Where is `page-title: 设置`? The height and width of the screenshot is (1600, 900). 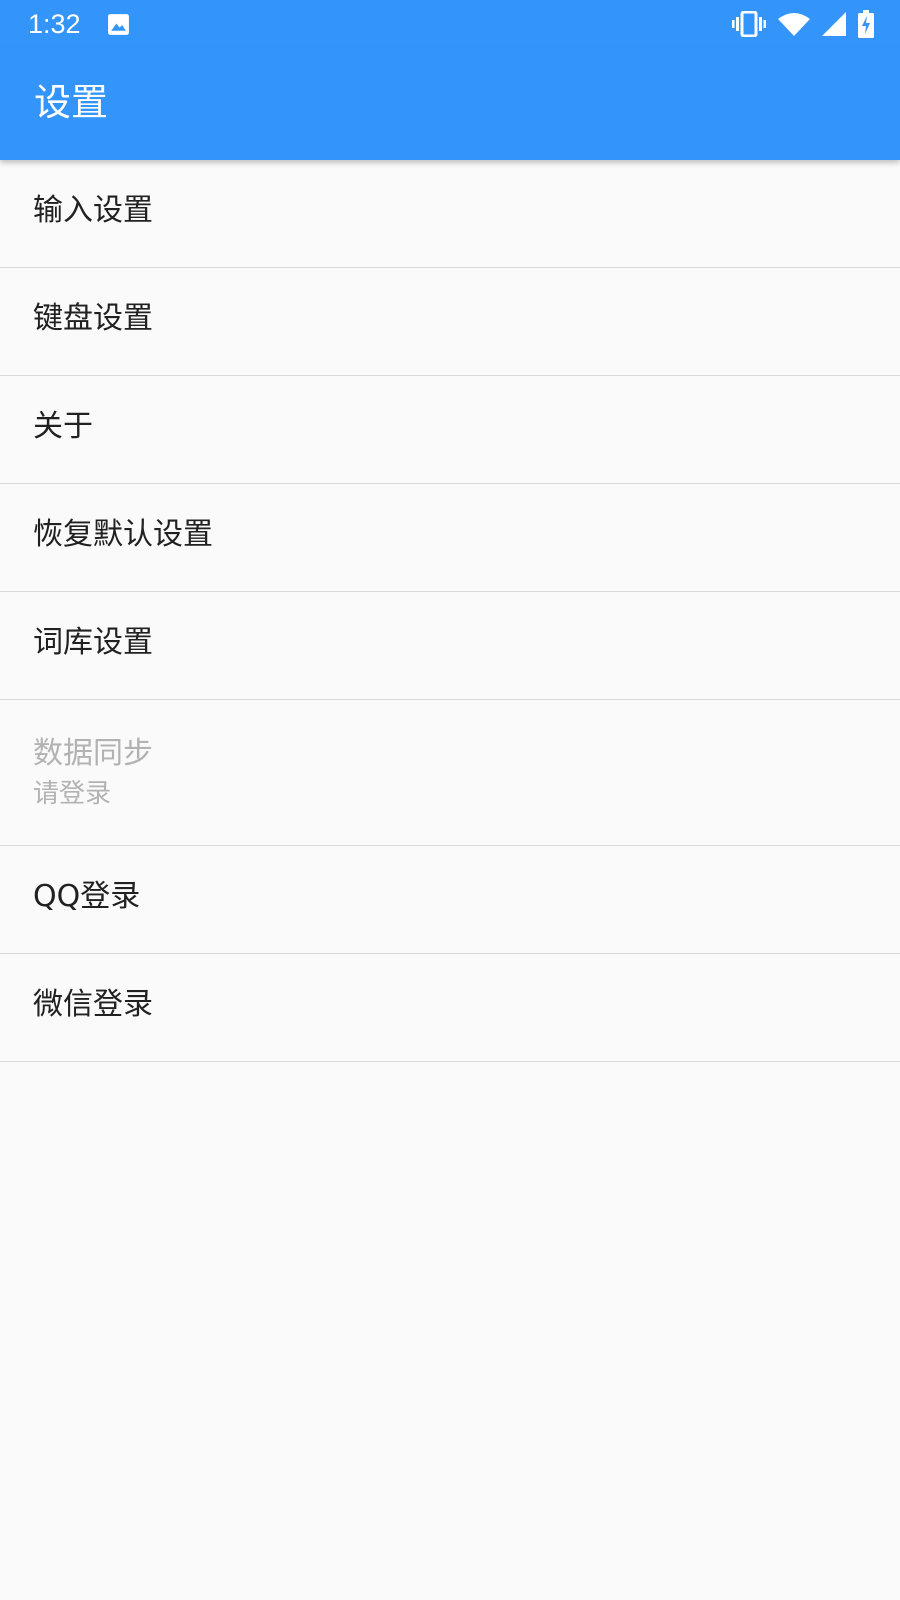 page-title: 设置 is located at coordinates (71, 102).